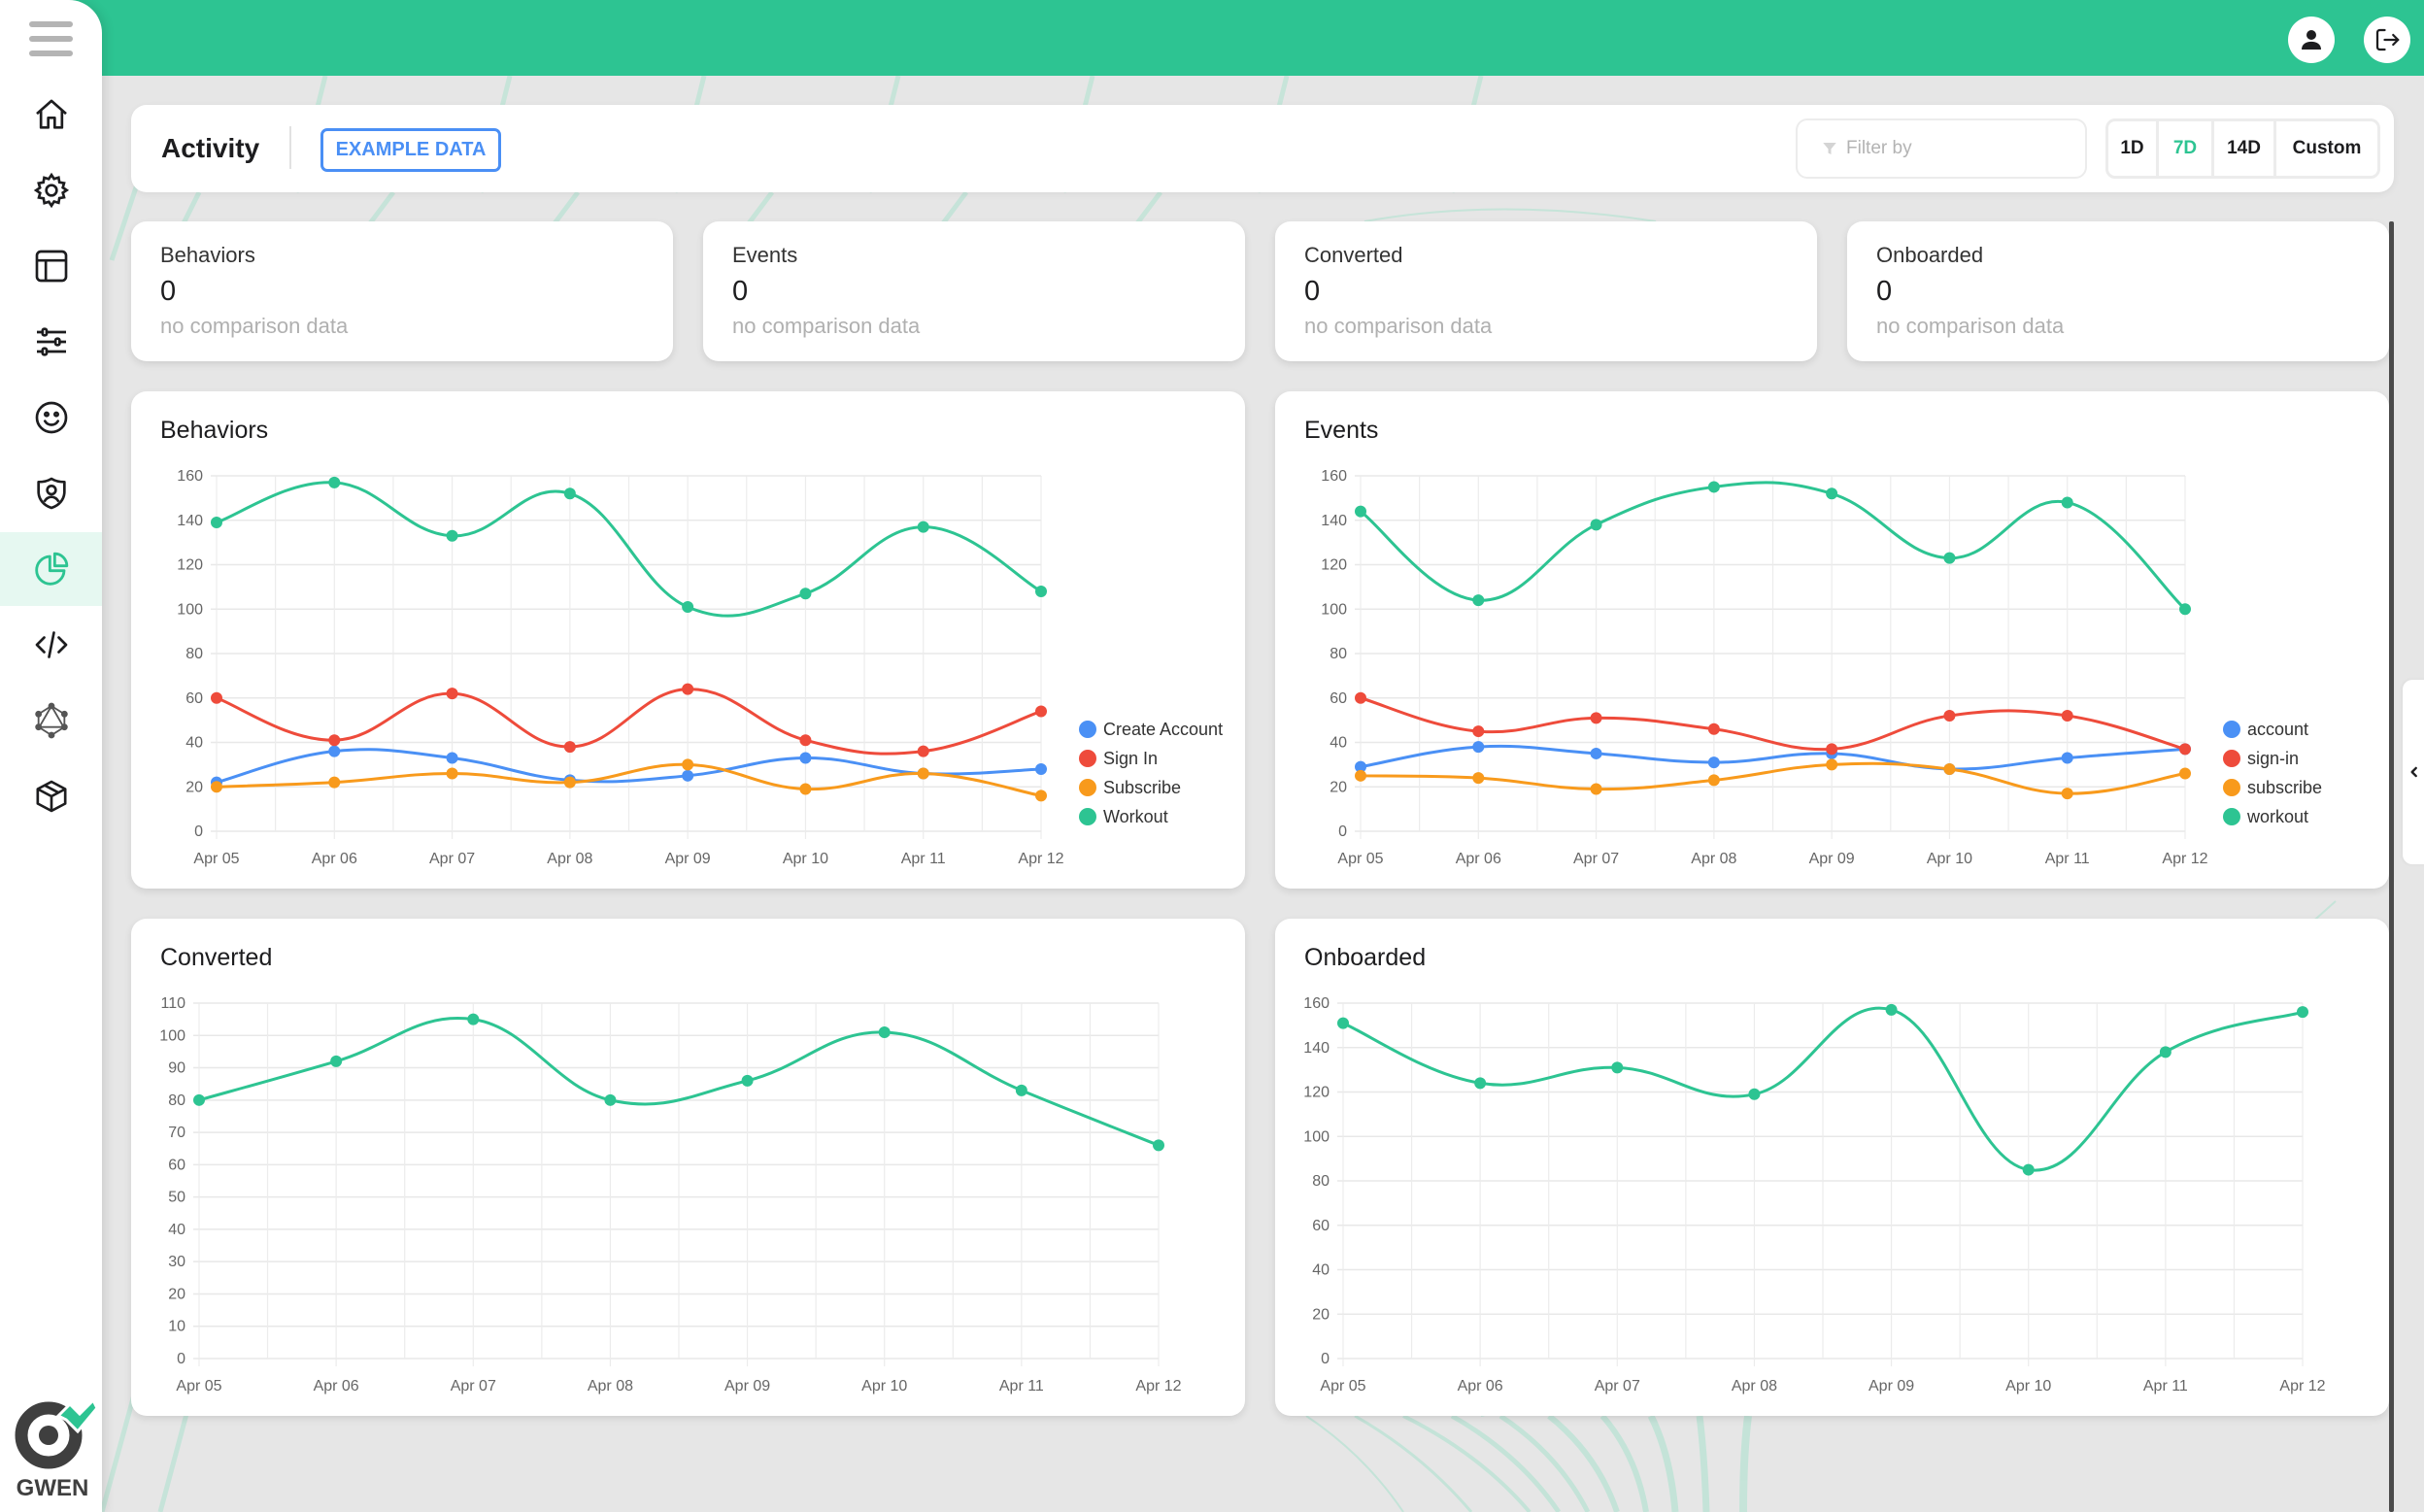 This screenshot has width=2424, height=1512. Describe the element at coordinates (51, 114) in the screenshot. I see `sidebar-item-home` at that location.